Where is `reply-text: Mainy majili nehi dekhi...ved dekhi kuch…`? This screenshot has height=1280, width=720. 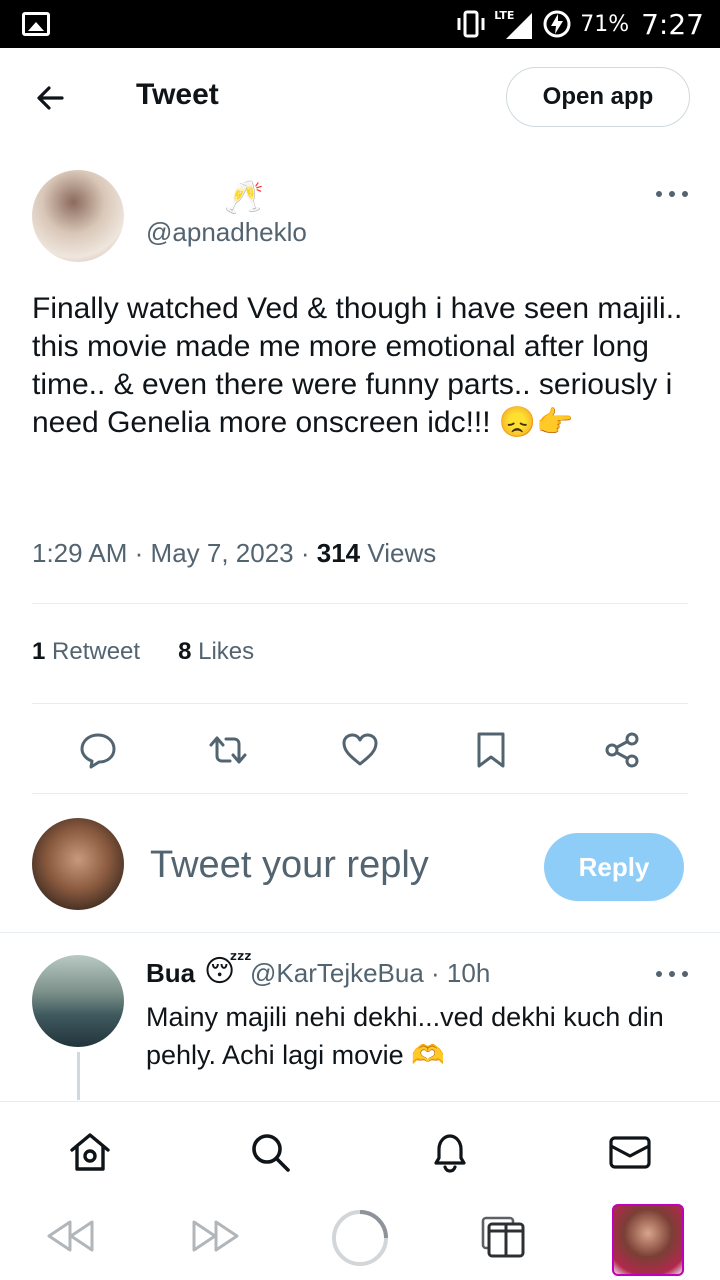 reply-text: Mainy majili nehi dekhi...ved dekhi kuch… is located at coordinates (405, 1036).